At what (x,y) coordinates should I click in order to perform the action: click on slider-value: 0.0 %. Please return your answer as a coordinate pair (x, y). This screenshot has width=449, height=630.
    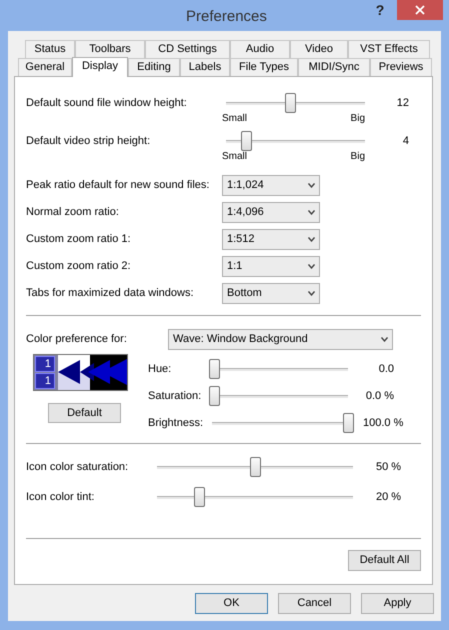
    Looking at the image, I should click on (379, 396).